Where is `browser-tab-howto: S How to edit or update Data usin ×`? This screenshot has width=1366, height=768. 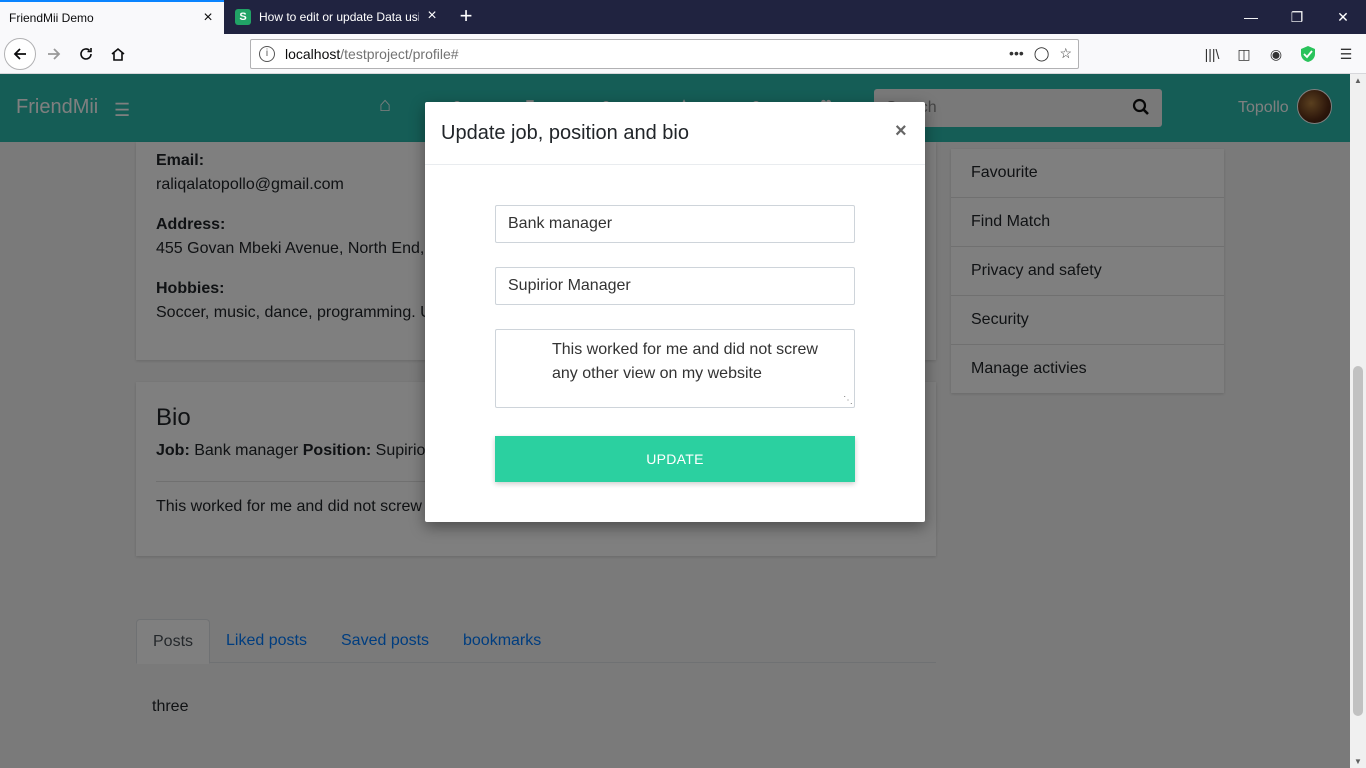 browser-tab-howto: S How to edit or update Data usin × is located at coordinates (337, 17).